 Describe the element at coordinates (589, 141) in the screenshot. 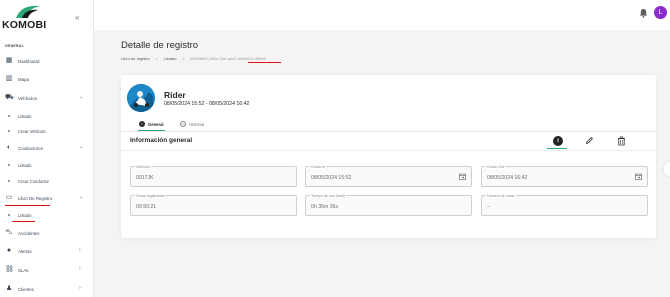

I see `edit-icon` at that location.